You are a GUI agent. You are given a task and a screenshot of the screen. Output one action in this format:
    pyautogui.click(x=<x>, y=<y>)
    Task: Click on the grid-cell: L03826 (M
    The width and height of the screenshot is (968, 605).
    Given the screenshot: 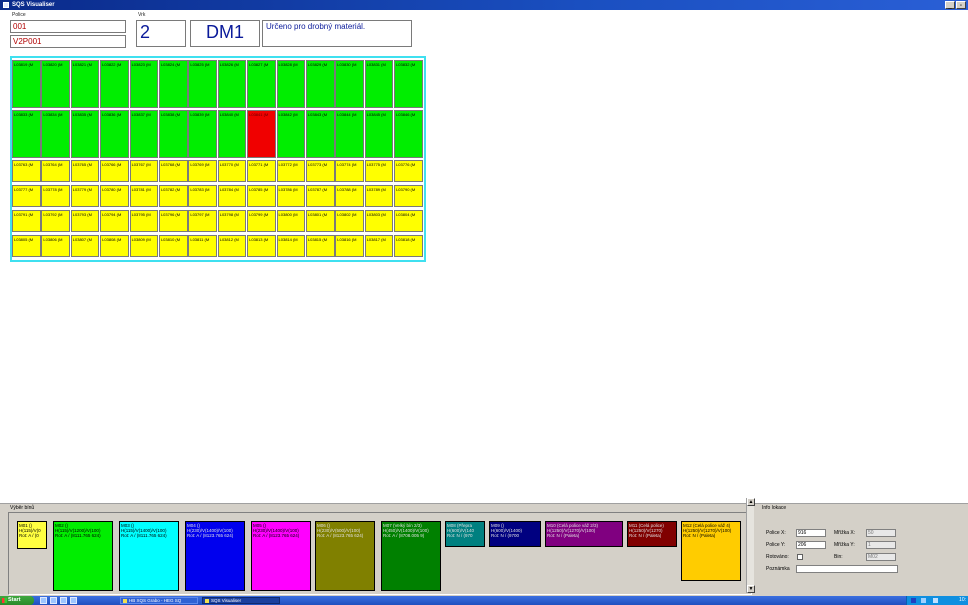 What is the action you would take?
    pyautogui.click(x=232, y=84)
    